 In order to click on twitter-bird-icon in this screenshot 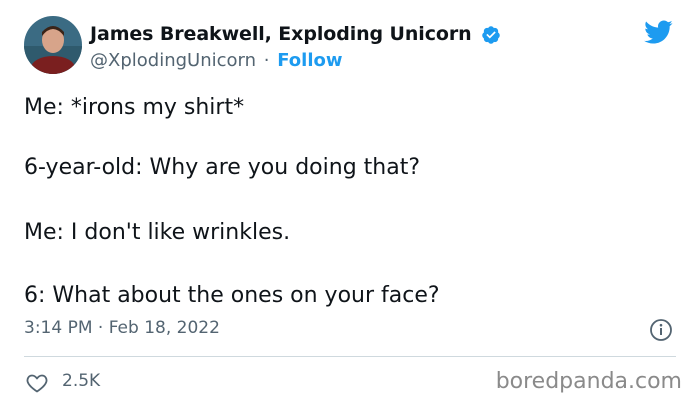, I will do `click(658, 32)`.